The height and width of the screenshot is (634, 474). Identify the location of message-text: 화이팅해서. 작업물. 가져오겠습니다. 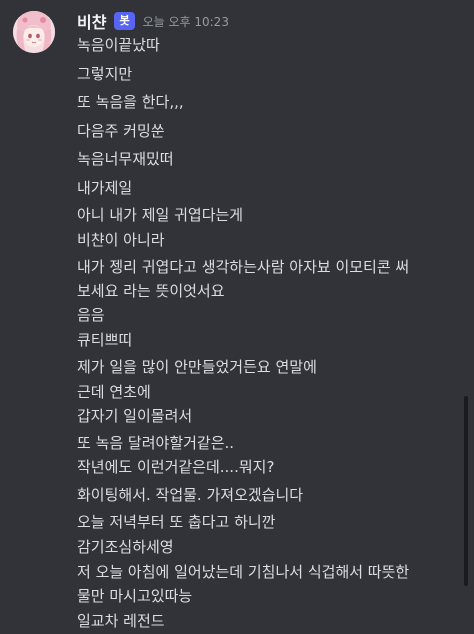
(190, 495).